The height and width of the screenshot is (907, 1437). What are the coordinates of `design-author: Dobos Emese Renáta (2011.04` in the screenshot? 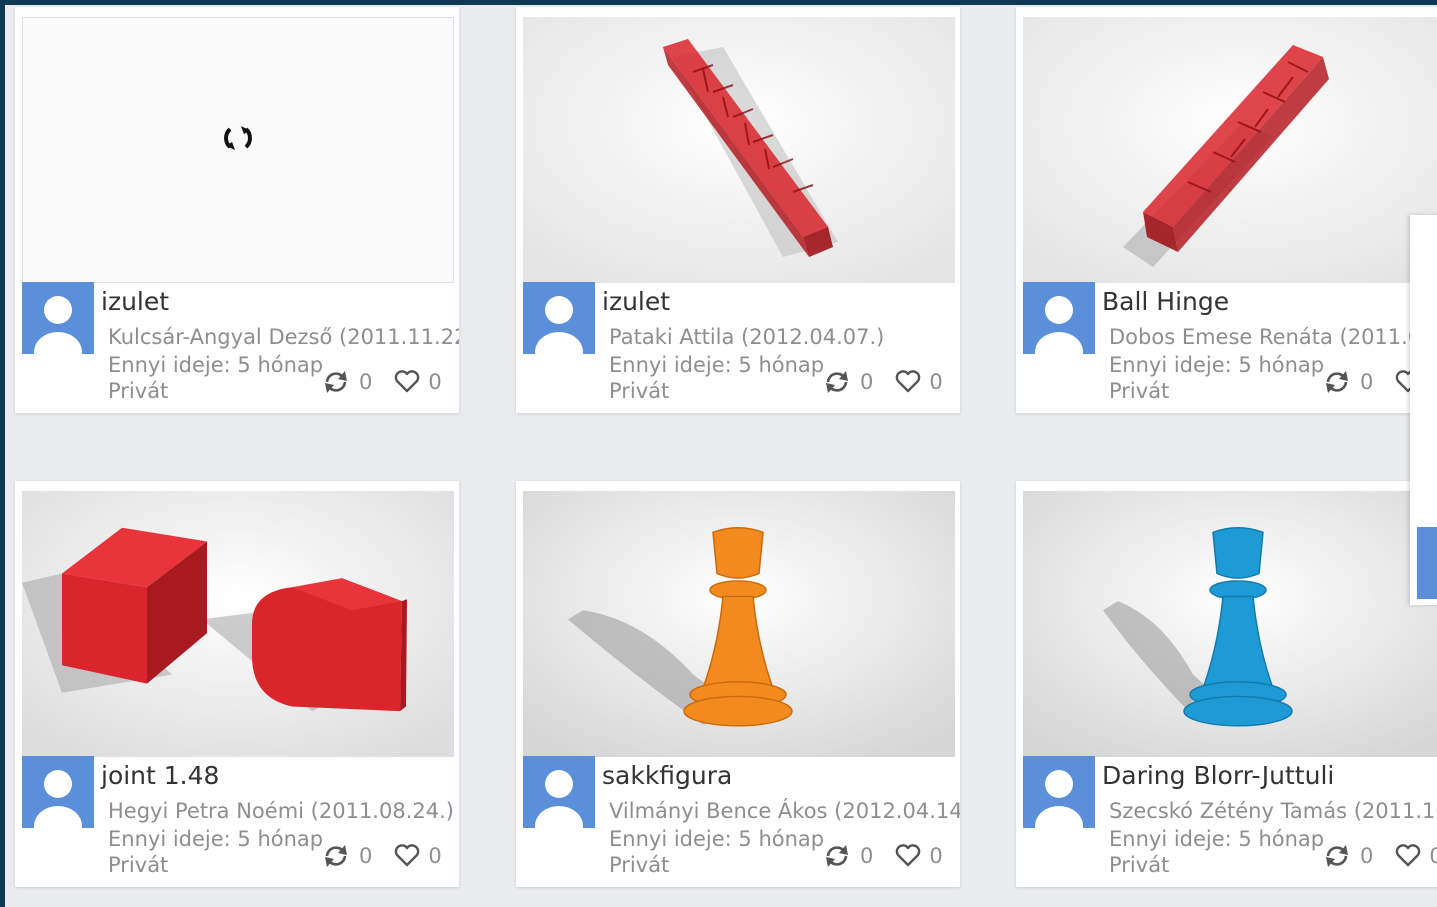 It's located at (1272, 337).